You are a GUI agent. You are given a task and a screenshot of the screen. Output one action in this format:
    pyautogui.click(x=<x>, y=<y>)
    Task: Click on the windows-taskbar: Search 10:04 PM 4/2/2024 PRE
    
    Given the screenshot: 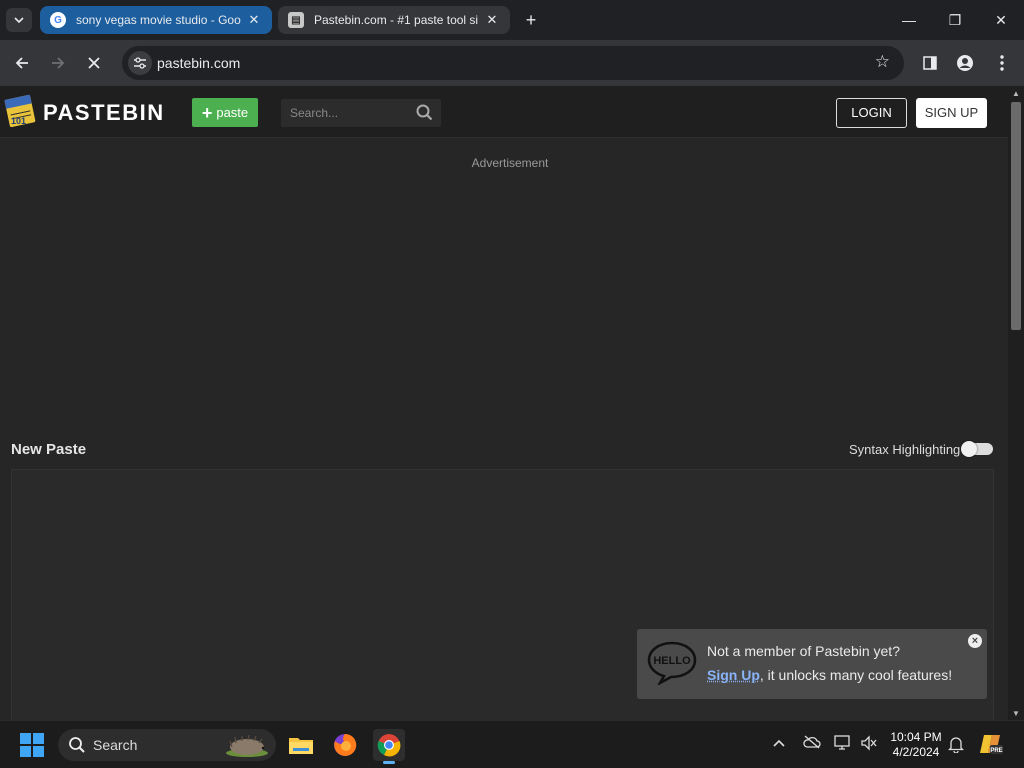 What is the action you would take?
    pyautogui.click(x=512, y=744)
    